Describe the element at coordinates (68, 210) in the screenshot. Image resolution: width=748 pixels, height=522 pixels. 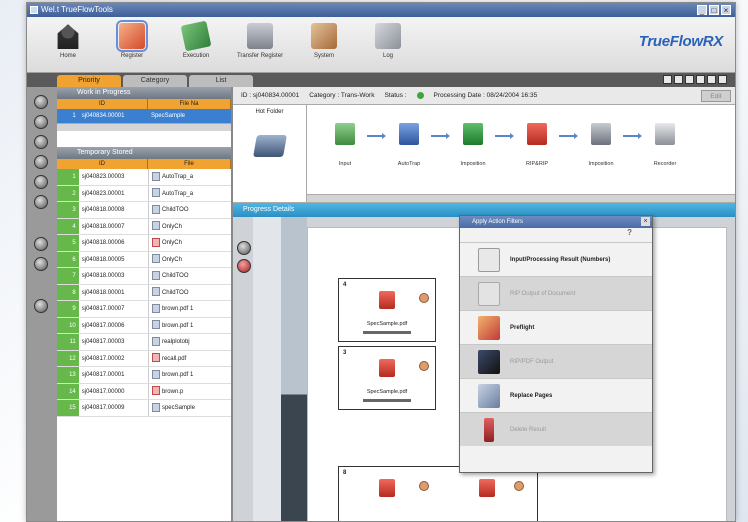
I see `row-number: 3` at that location.